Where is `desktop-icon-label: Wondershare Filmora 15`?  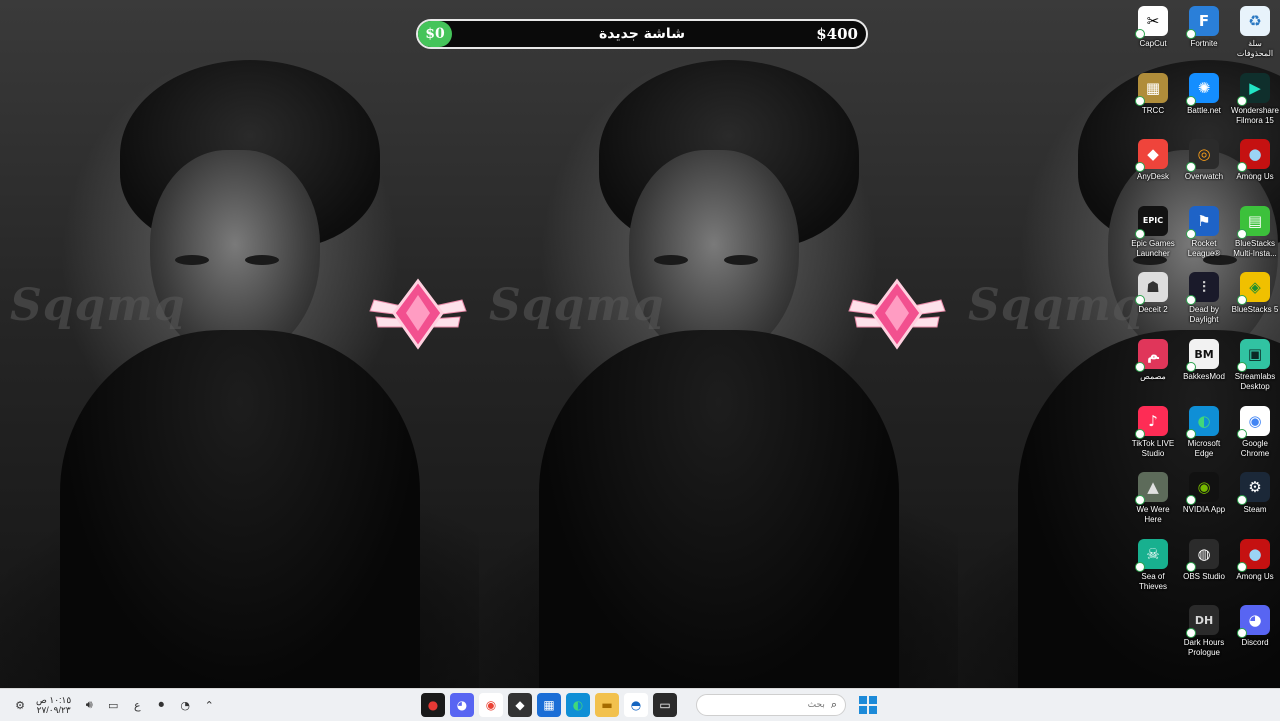
desktop-icon-label: Wondershare Filmora 15 is located at coordinates (1255, 115).